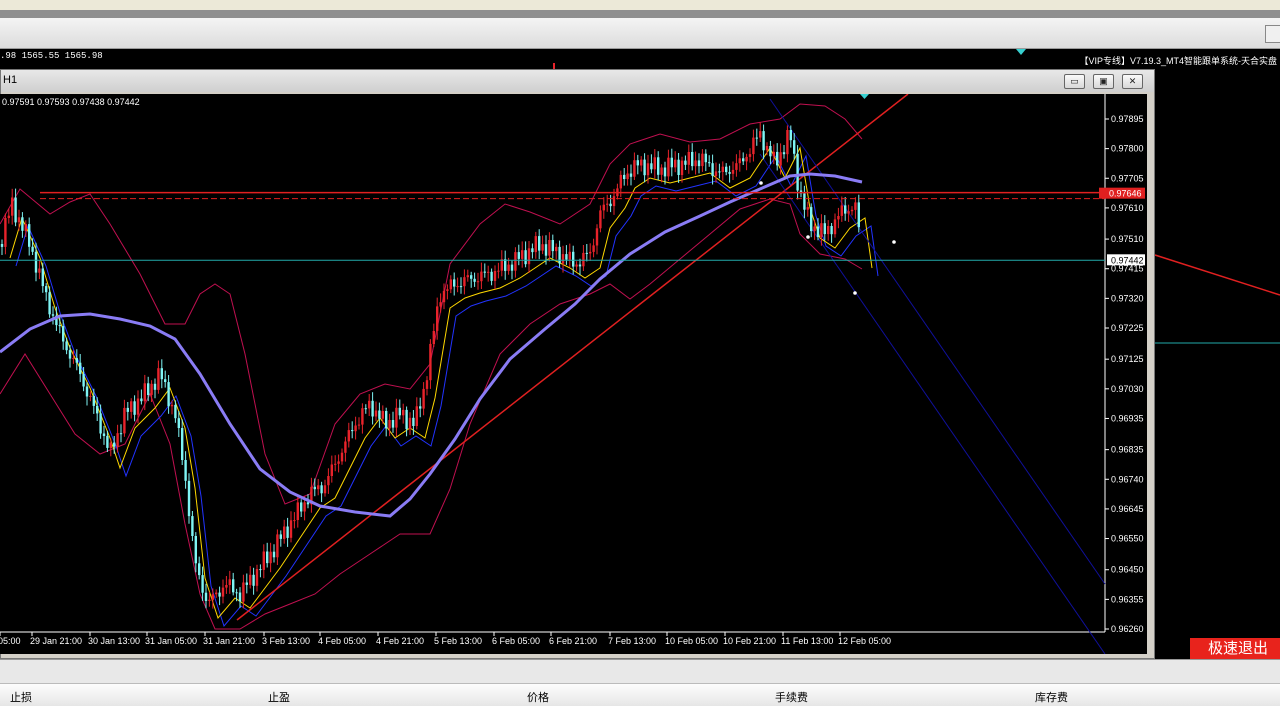 This screenshot has height=706, width=1280. What do you see at coordinates (286, 641) in the screenshot?
I see `time-label: 3 Feb 13:00` at bounding box center [286, 641].